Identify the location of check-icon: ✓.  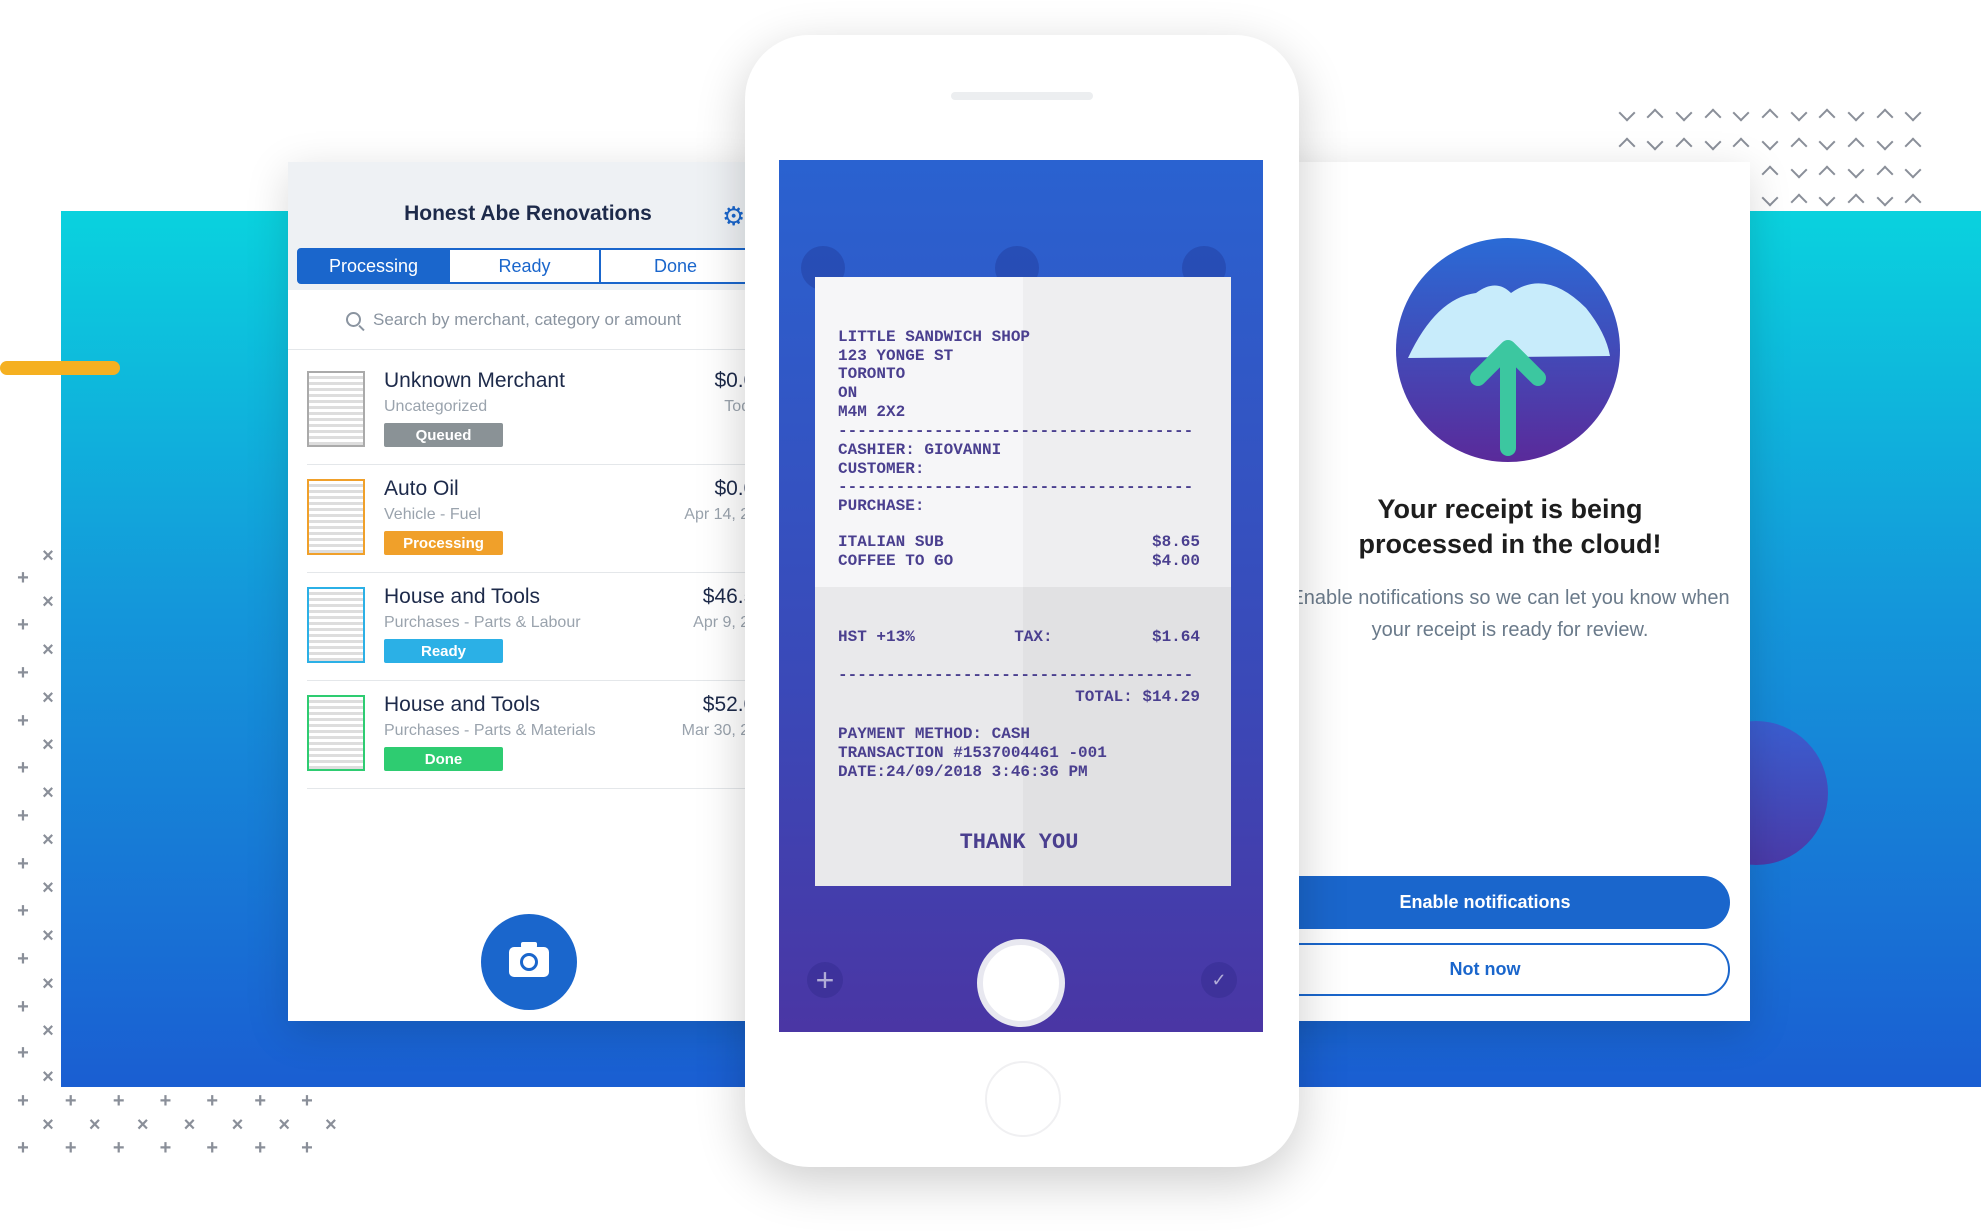
(1219, 980).